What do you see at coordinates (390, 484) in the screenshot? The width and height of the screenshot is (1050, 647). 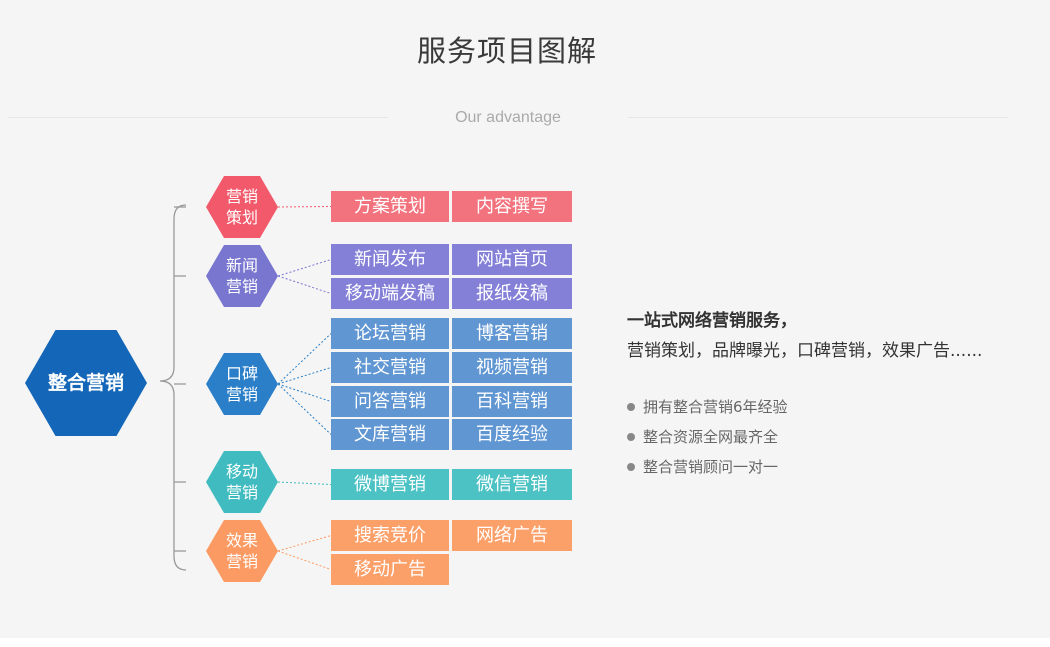 I see `service-item: 微博营销` at bounding box center [390, 484].